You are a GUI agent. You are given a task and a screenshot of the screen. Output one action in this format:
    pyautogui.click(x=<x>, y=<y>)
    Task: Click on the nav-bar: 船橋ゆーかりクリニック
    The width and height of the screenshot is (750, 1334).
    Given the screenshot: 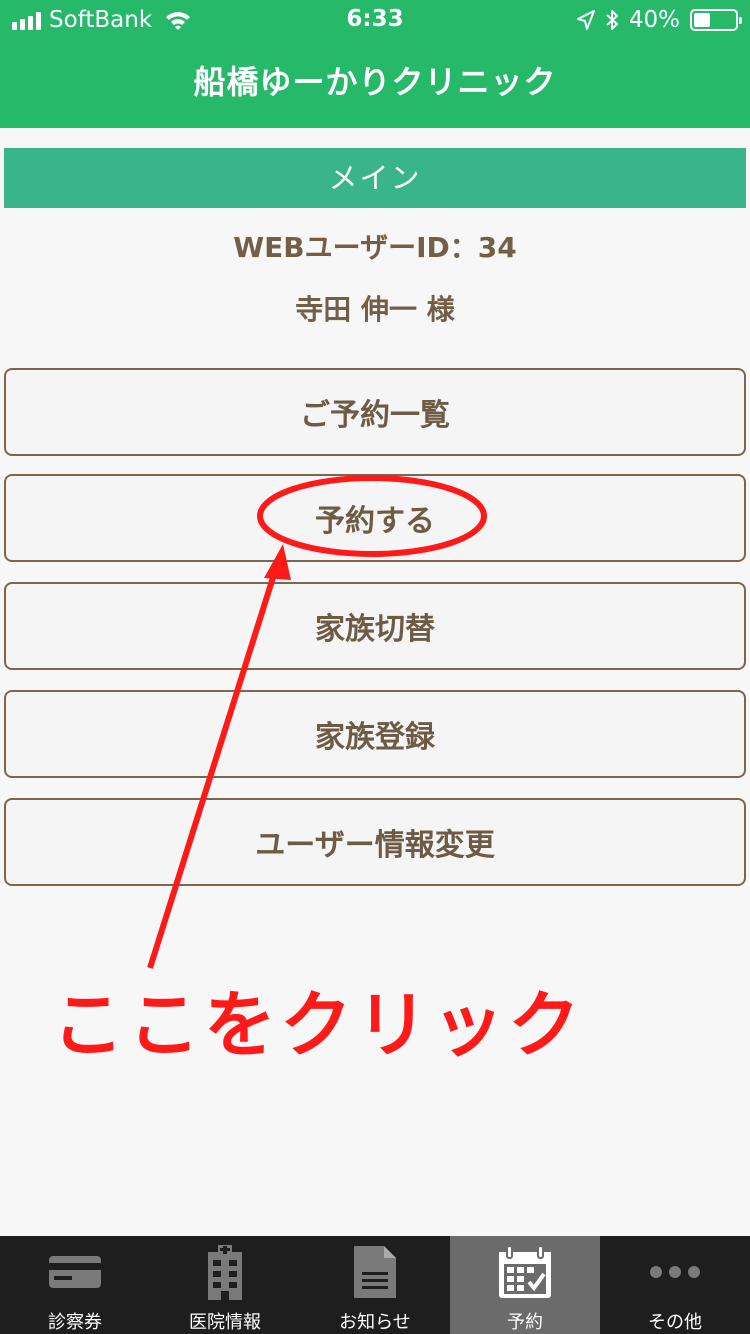 What is the action you would take?
    pyautogui.click(x=375, y=84)
    